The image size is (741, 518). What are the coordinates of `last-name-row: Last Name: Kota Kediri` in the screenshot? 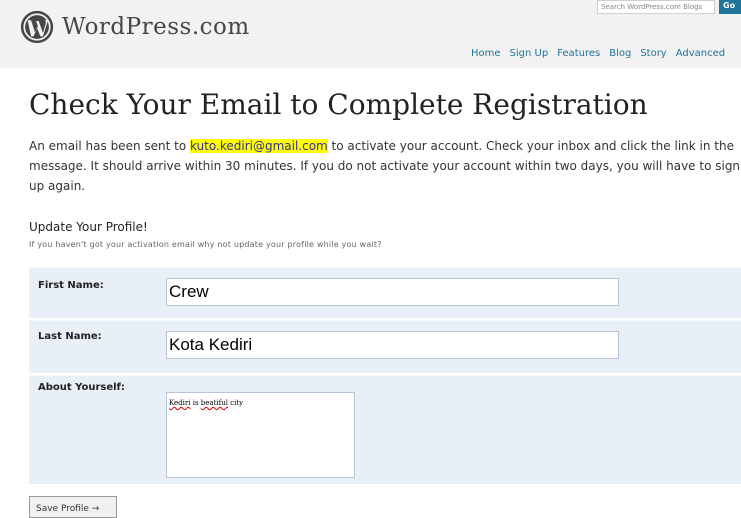 It's located at (385, 346).